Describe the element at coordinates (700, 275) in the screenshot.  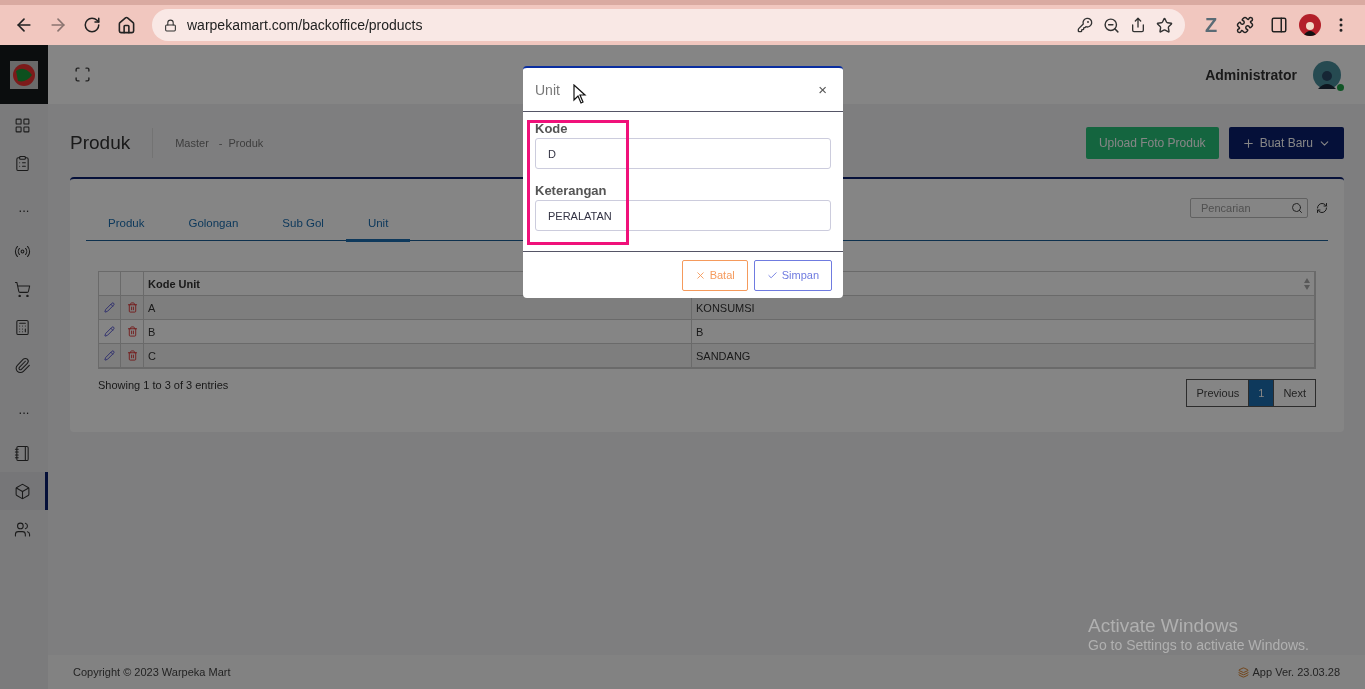
I see `close-icon` at that location.